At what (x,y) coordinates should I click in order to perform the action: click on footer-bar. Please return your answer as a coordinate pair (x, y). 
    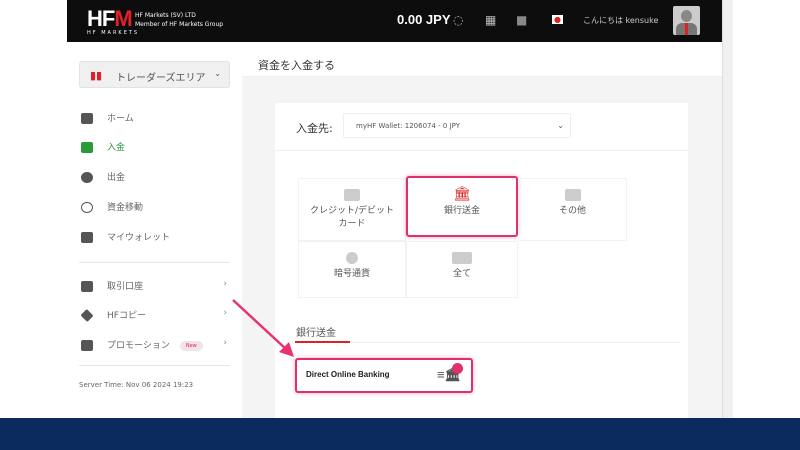
    Looking at the image, I should click on (400, 434).